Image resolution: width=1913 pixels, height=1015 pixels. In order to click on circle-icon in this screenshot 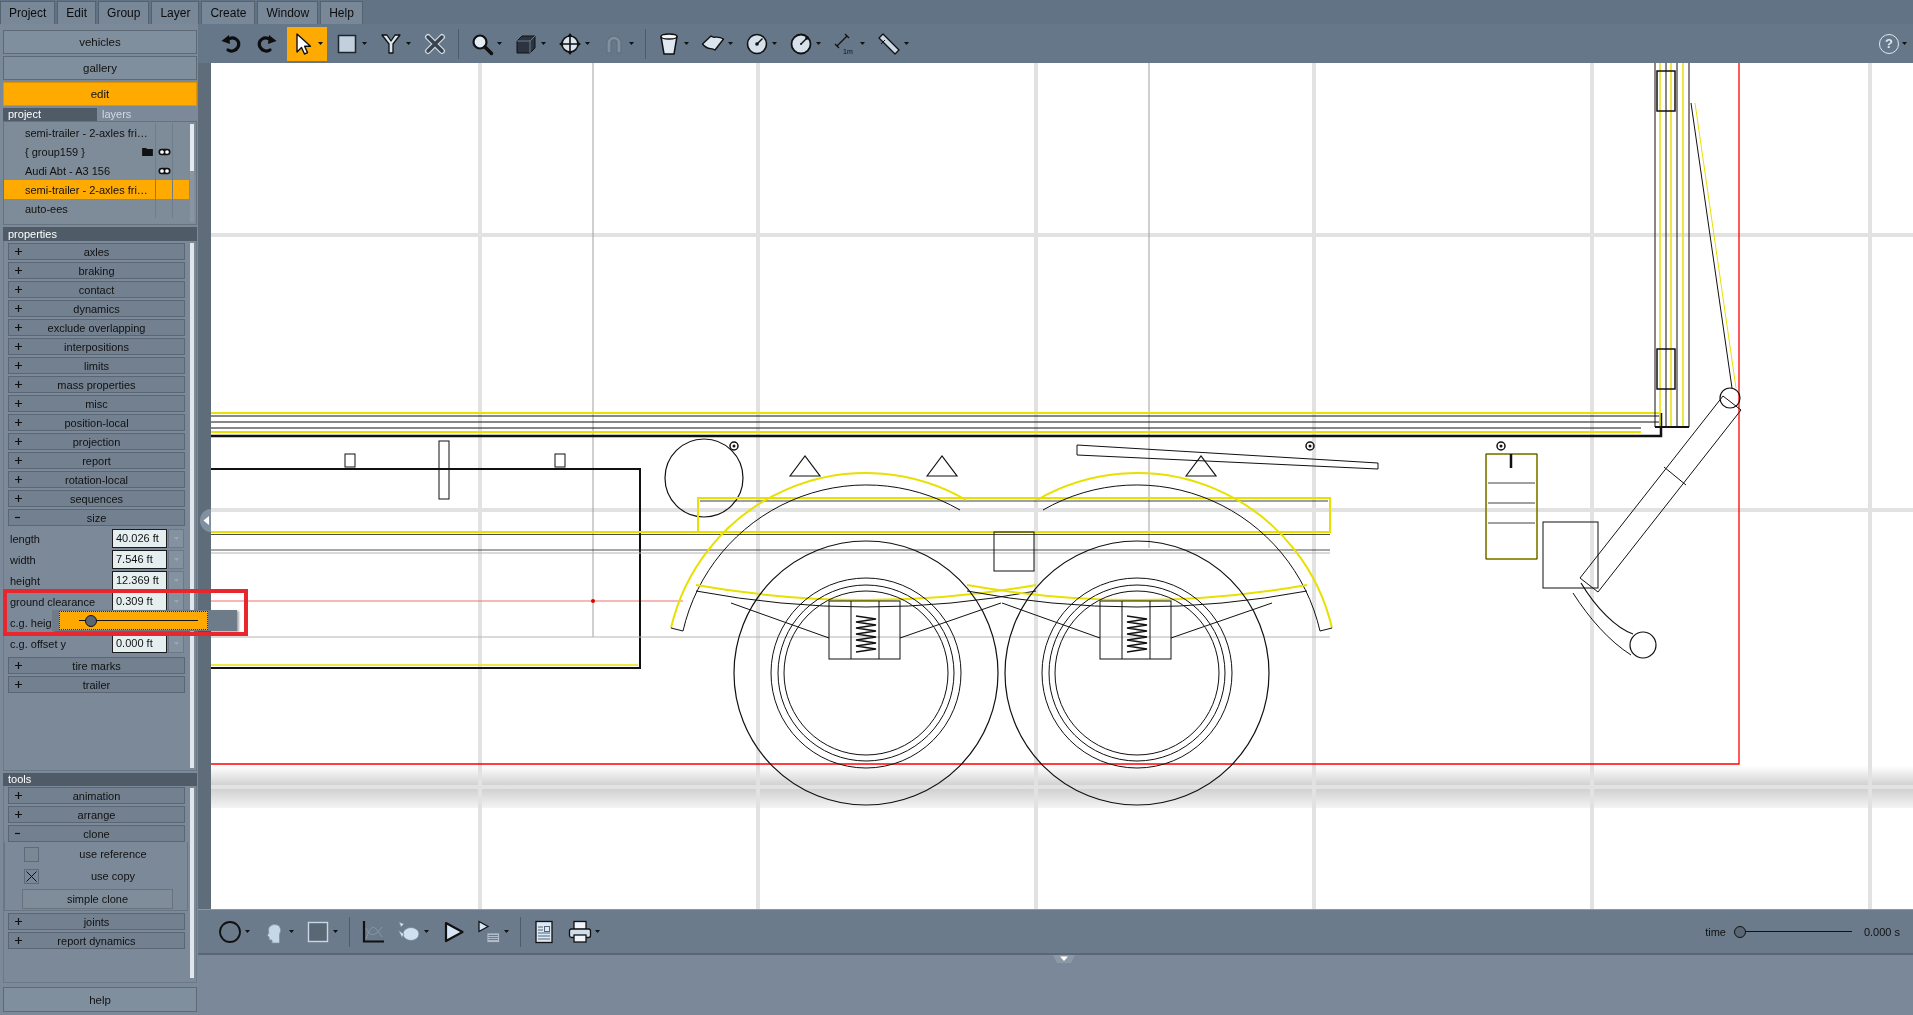, I will do `click(230, 931)`.